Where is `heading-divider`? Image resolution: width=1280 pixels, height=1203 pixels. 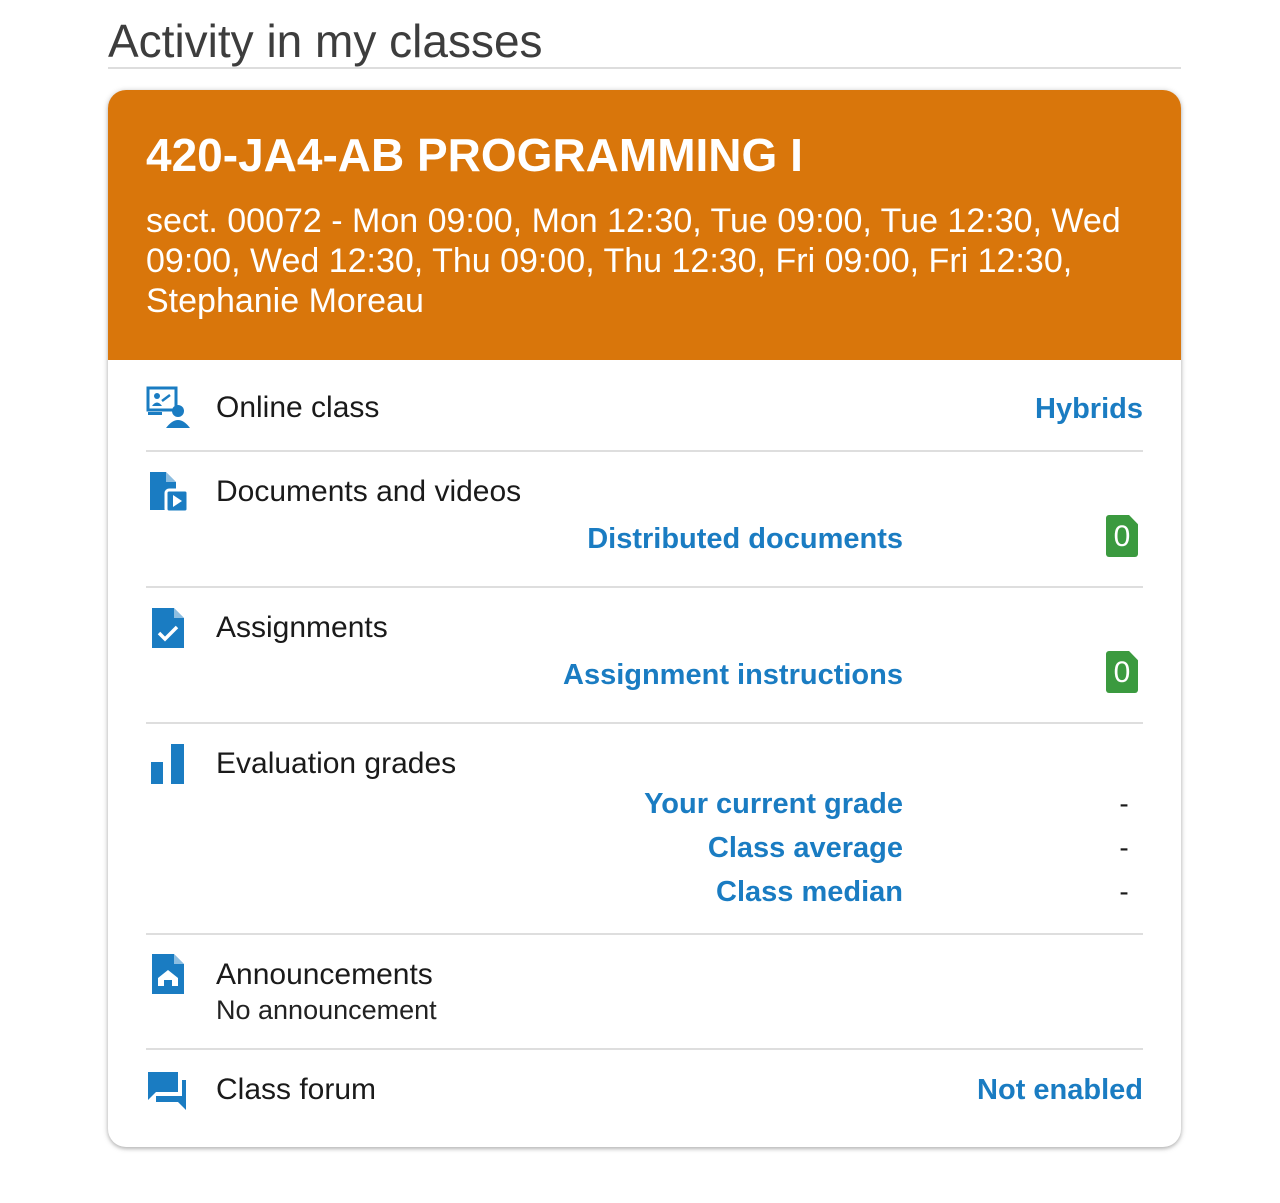 heading-divider is located at coordinates (644, 68).